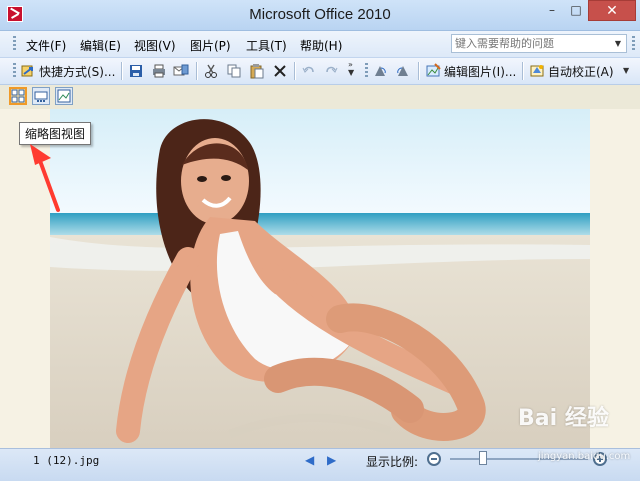 Image resolution: width=640 pixels, height=481 pixels. I want to click on auto-correct-label: 自动校正(A), so click(581, 71).